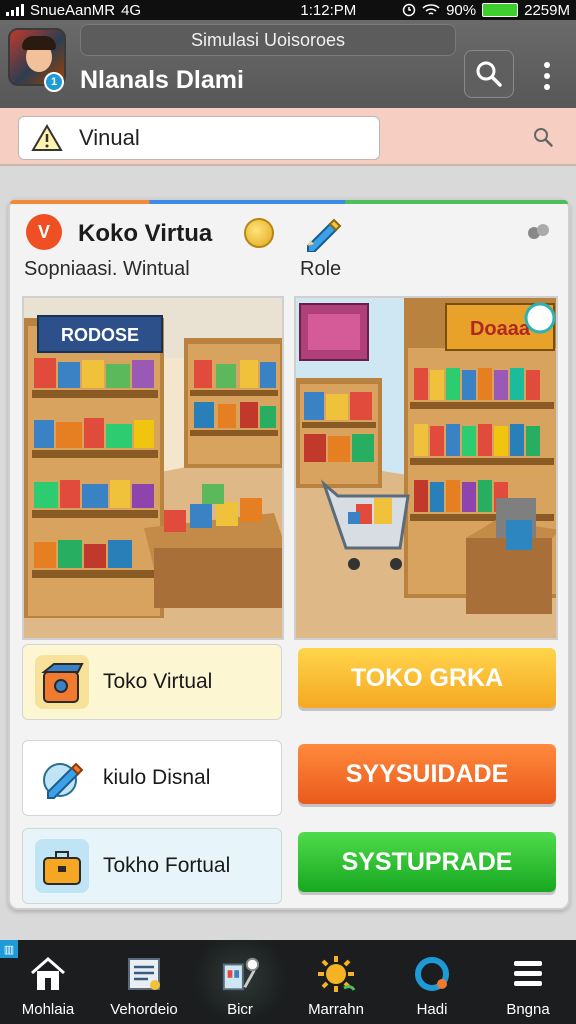 This screenshot has height=1024, width=576. I want to click on ring-icon, so click(432, 974).